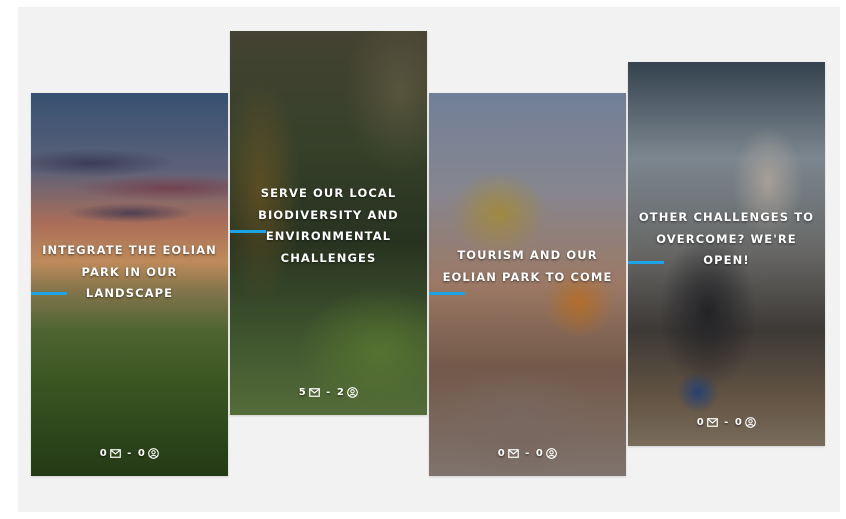  Describe the element at coordinates (302, 392) in the screenshot. I see `message-count: 5` at that location.